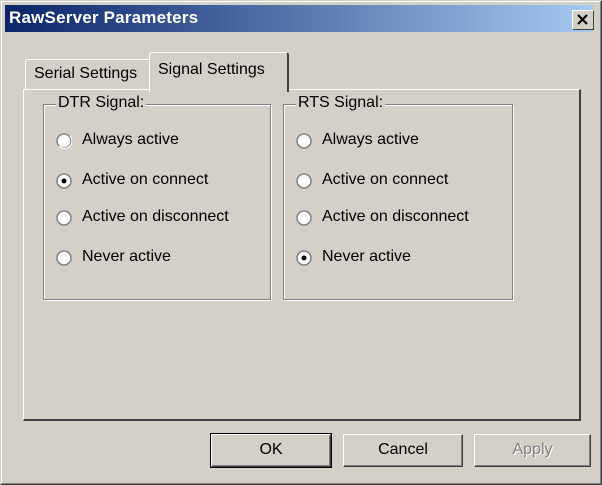  I want to click on window-title: RawServer Parameters, so click(104, 17).